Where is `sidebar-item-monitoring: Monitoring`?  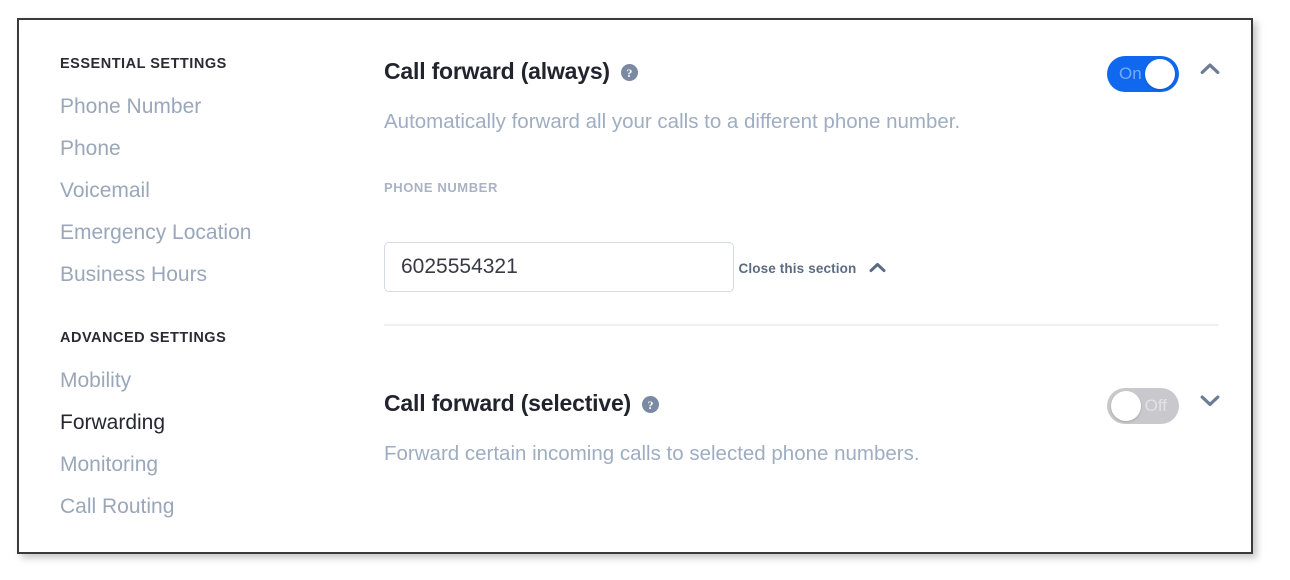 sidebar-item-monitoring: Monitoring is located at coordinates (209, 465).